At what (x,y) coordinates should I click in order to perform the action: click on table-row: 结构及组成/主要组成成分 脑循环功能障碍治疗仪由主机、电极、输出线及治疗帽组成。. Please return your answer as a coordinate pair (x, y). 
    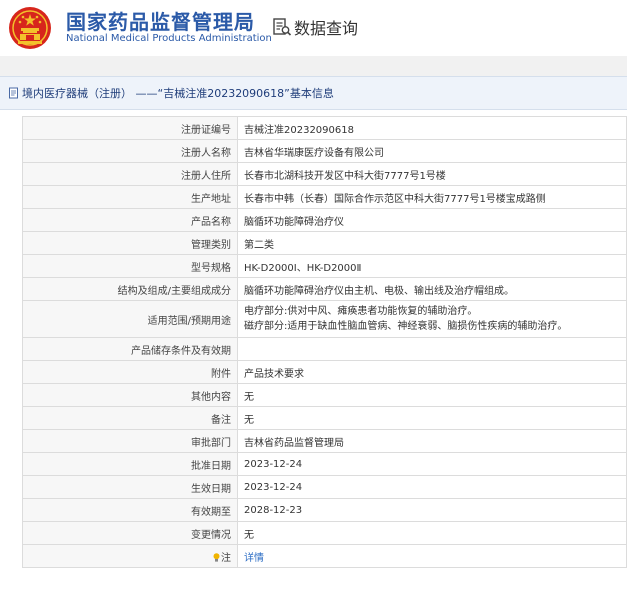
    Looking at the image, I should click on (324, 289).